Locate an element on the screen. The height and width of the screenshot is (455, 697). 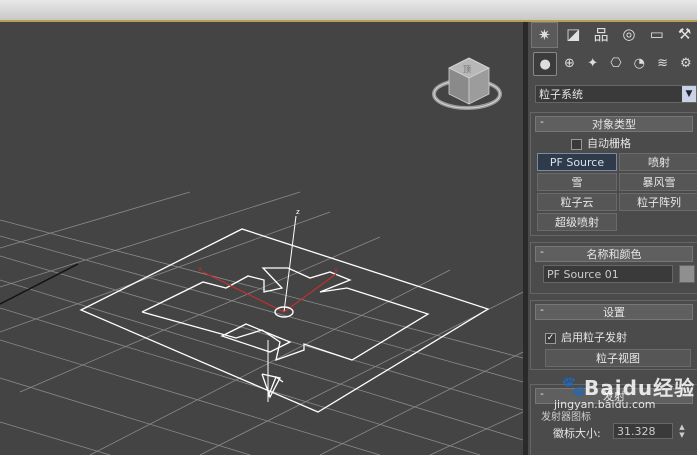
spinner-arrows-icon: ▲ ▼ is located at coordinates (682, 431).